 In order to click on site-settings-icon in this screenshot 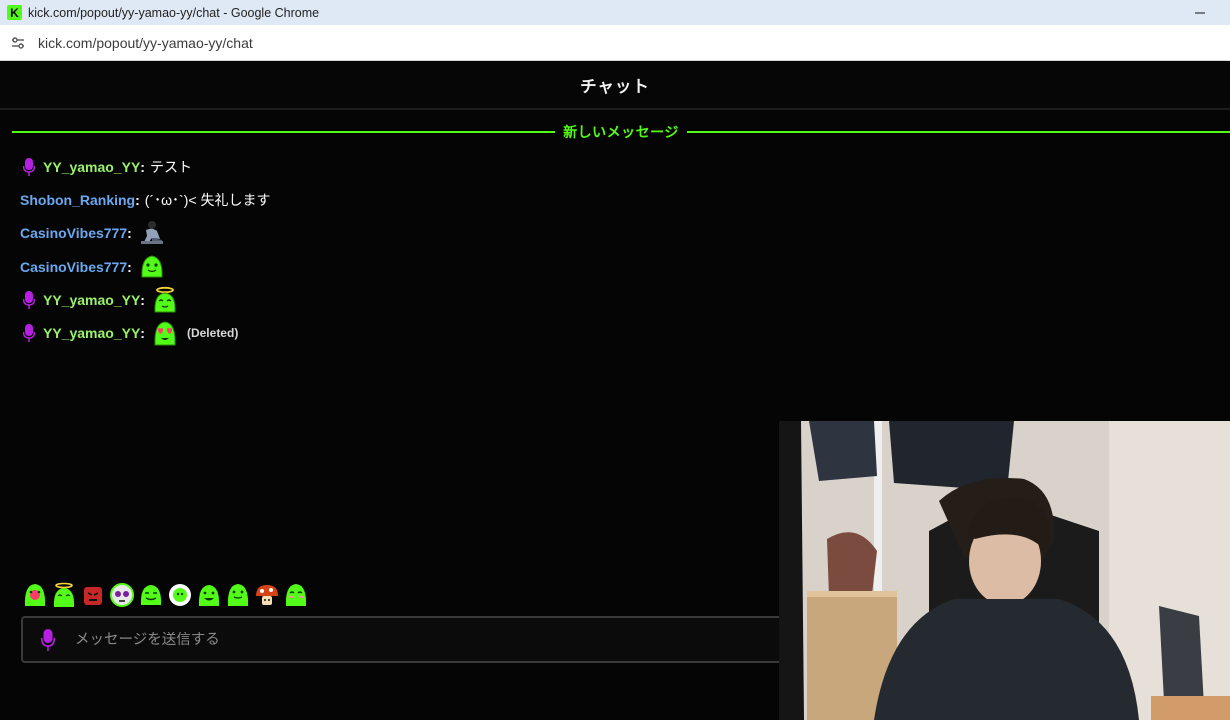, I will do `click(18, 43)`.